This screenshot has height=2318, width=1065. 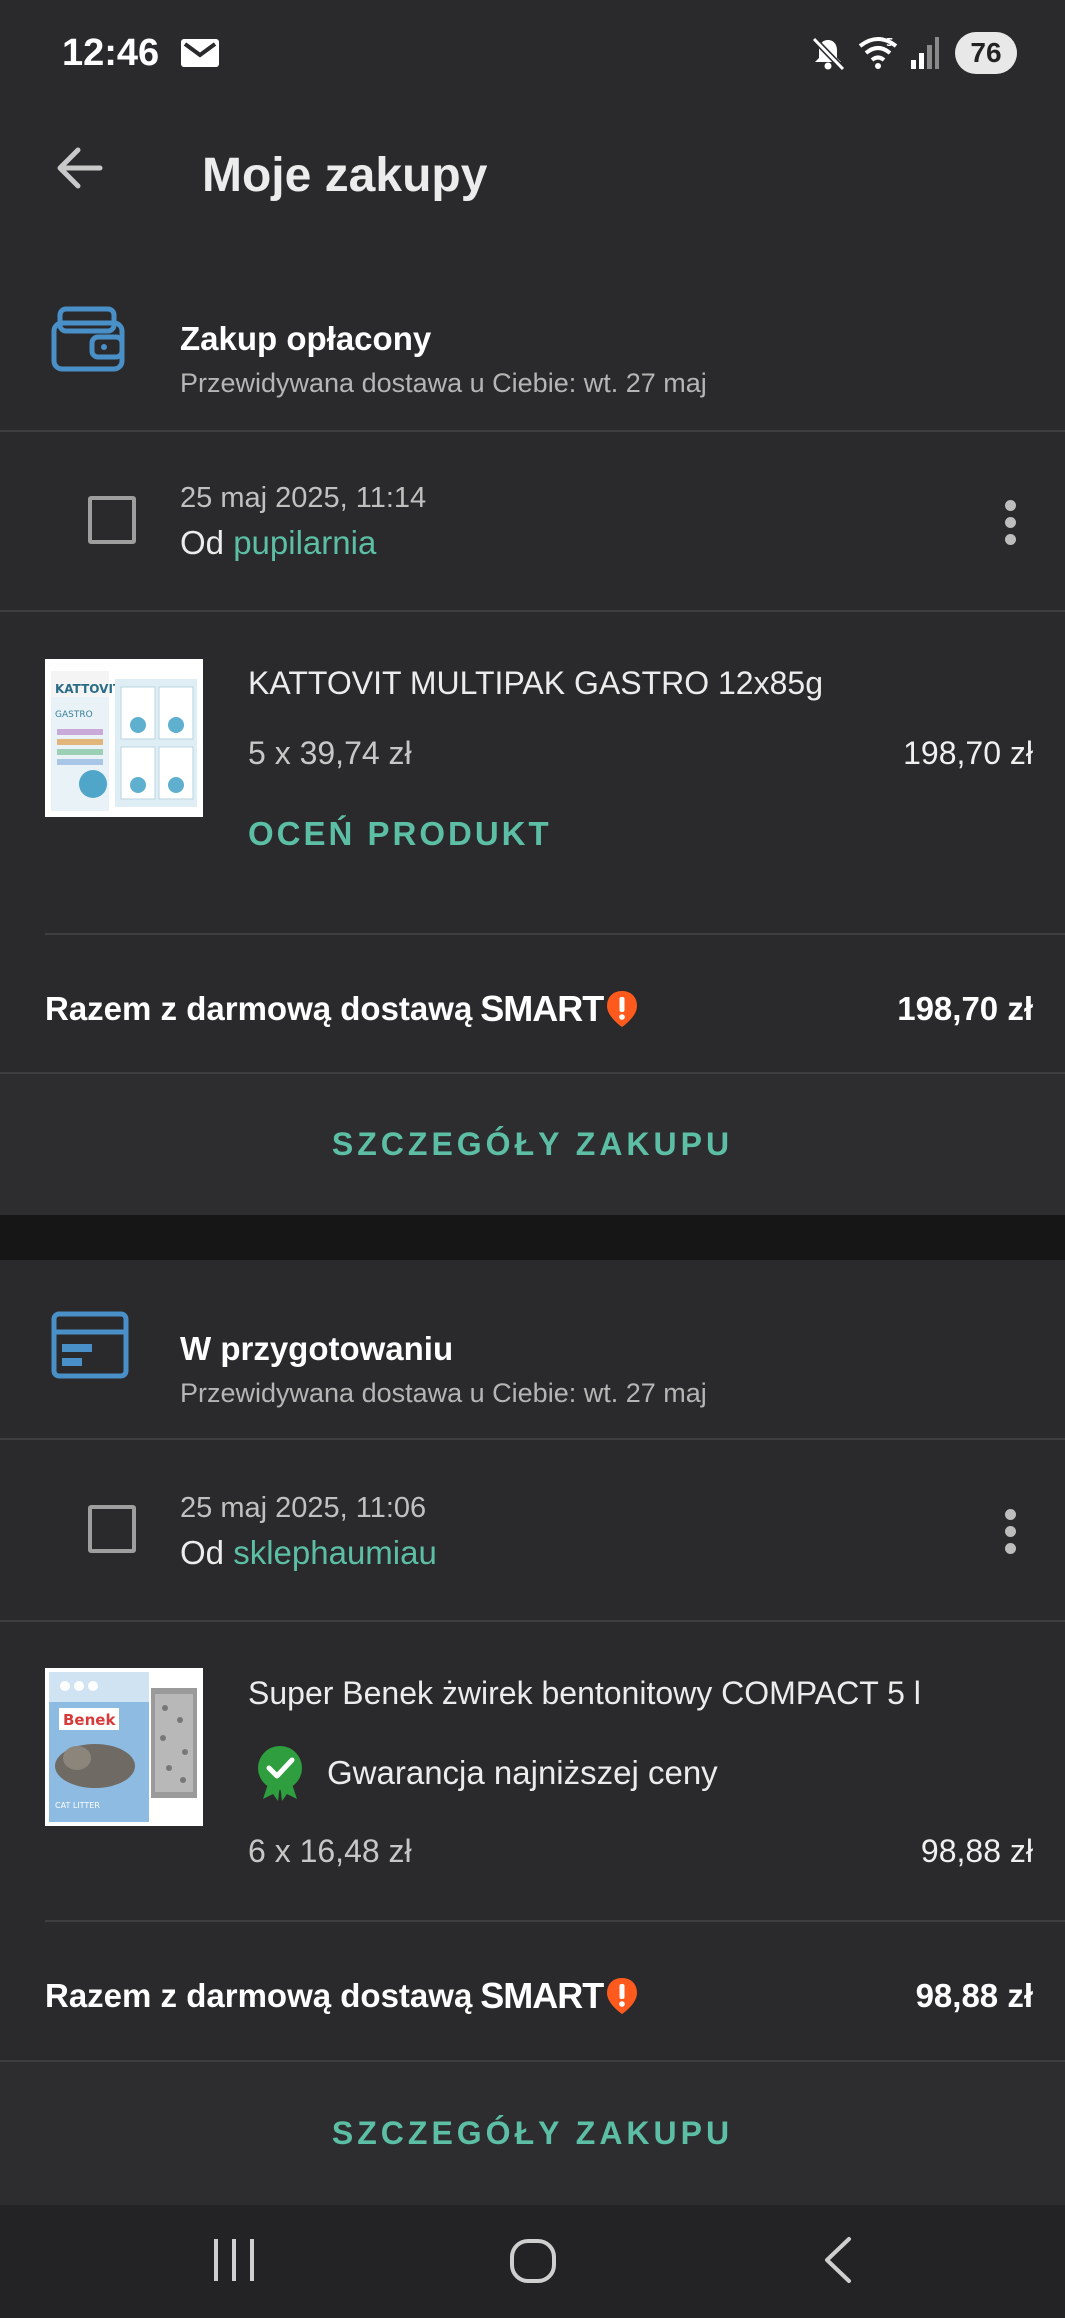 What do you see at coordinates (532, 55) in the screenshot?
I see `status-bar: 12:46 5 76` at bounding box center [532, 55].